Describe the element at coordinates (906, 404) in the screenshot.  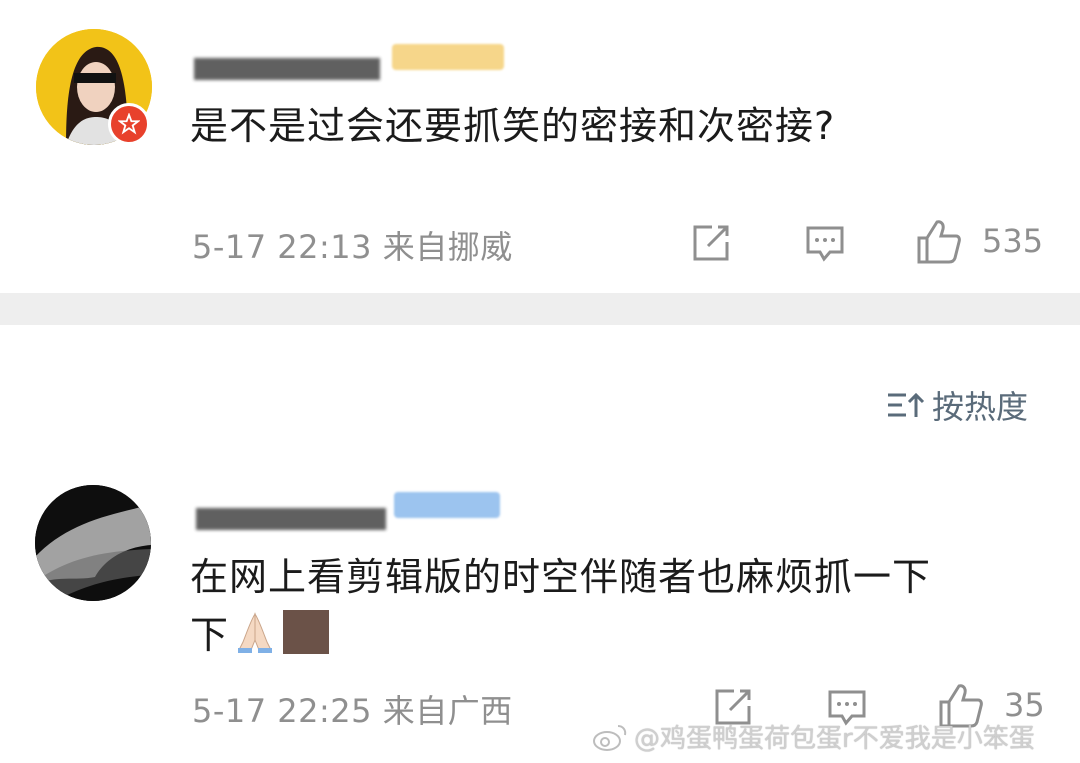
I see `sort-icon` at that location.